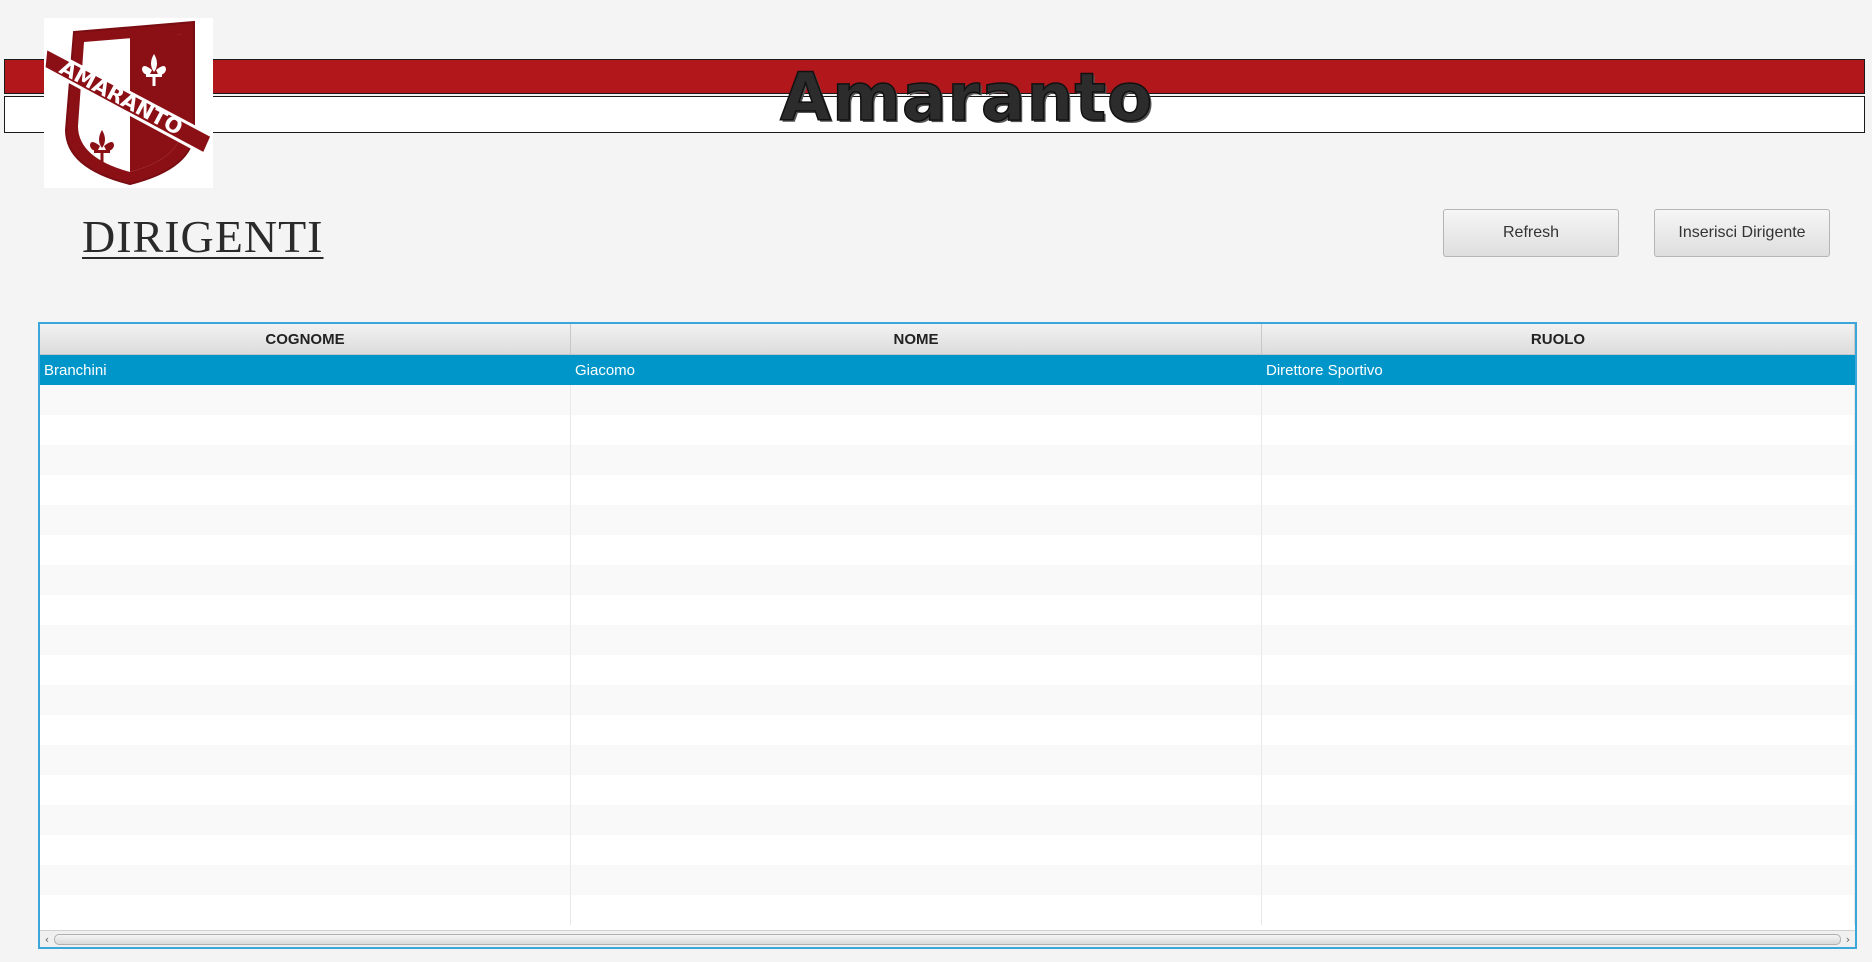 This screenshot has height=962, width=1872. What do you see at coordinates (966, 97) in the screenshot?
I see `brand-title: Amaranto` at bounding box center [966, 97].